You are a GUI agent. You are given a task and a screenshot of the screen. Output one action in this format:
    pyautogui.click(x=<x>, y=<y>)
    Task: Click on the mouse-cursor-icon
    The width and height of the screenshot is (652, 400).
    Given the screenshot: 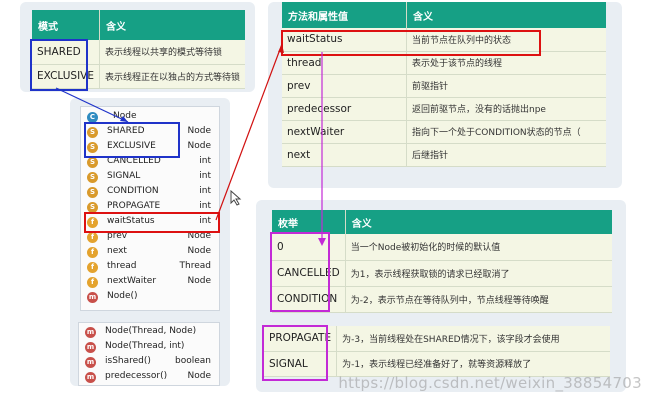 What is the action you would take?
    pyautogui.click(x=236, y=198)
    